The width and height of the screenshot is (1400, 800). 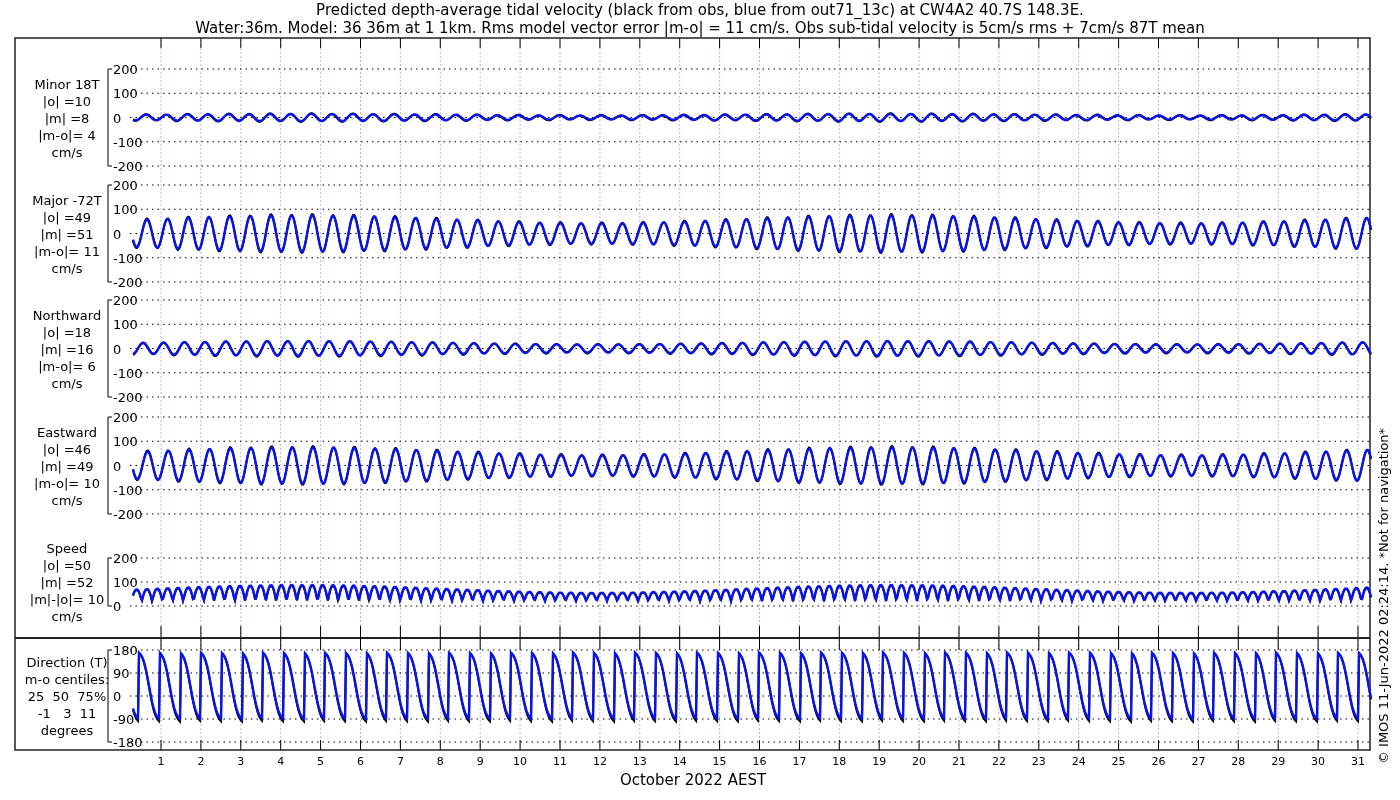 What do you see at coordinates (110, 582) in the screenshot?
I see `y-axis-line` at bounding box center [110, 582].